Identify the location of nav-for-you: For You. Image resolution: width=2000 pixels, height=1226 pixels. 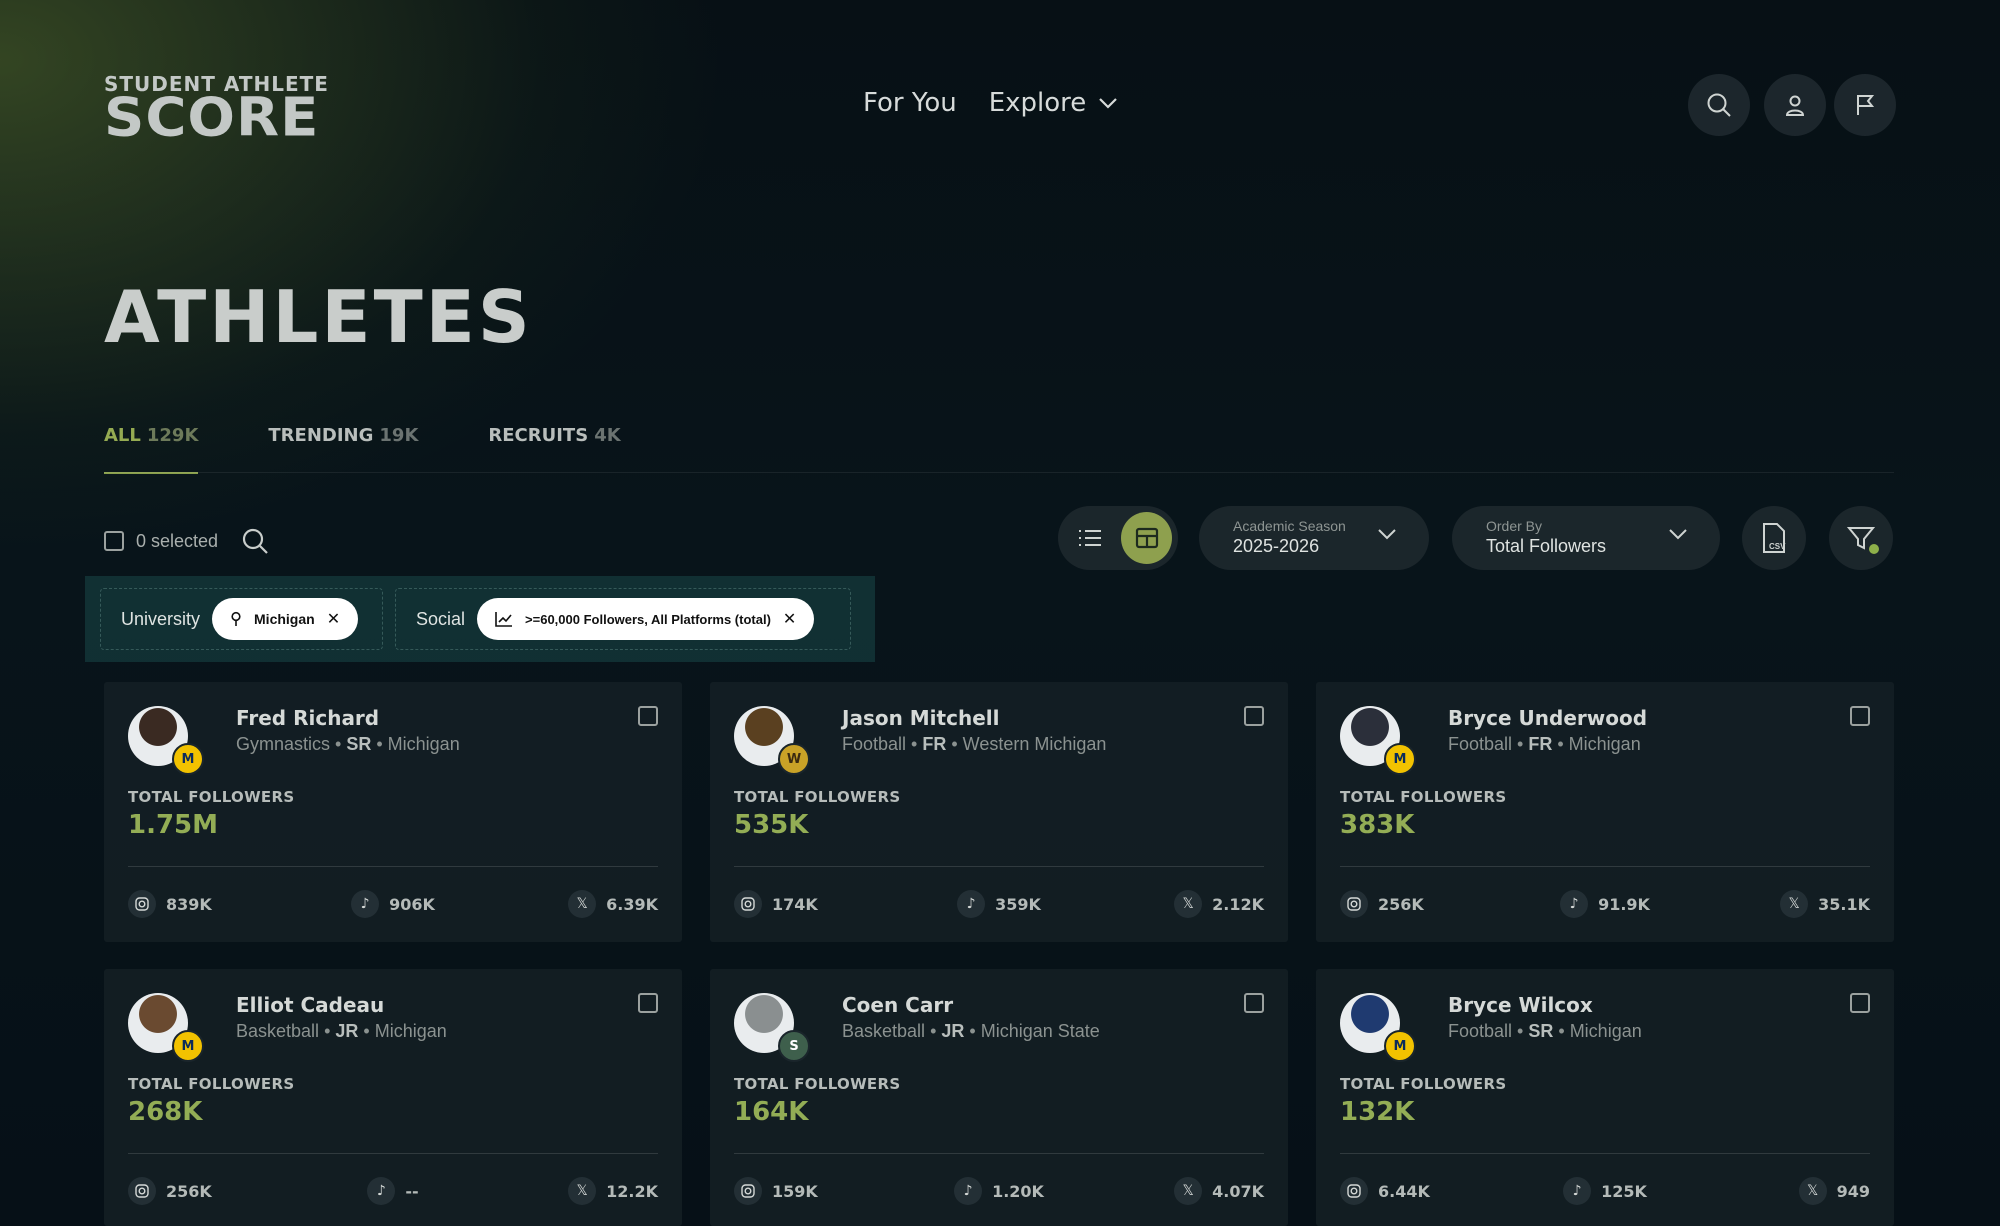
(910, 103).